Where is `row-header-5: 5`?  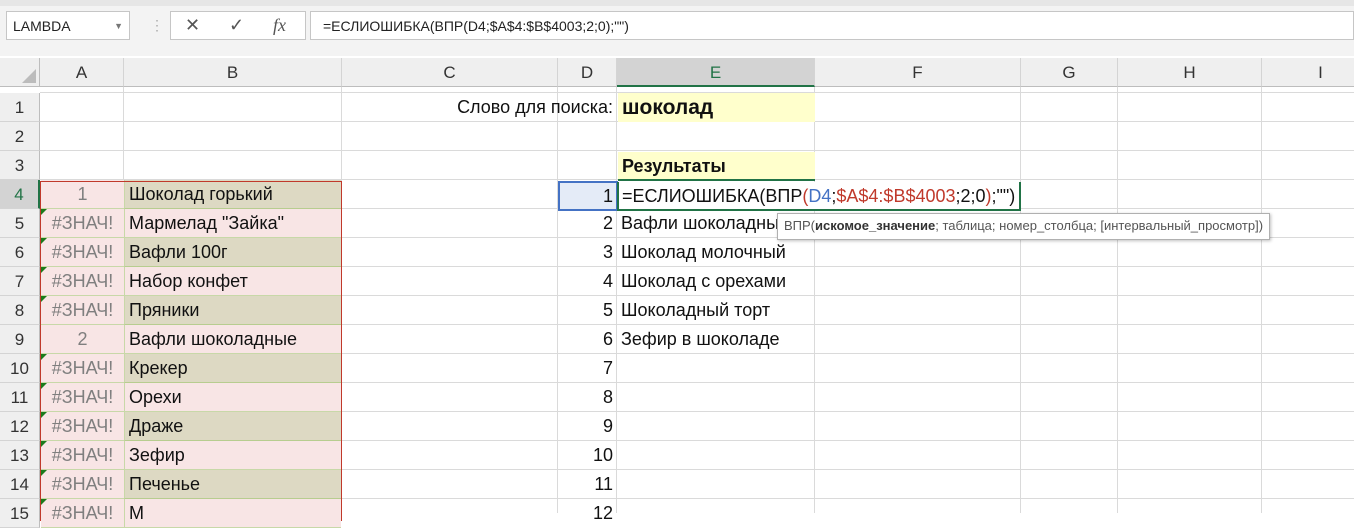
row-header-5: 5 is located at coordinates (20, 223).